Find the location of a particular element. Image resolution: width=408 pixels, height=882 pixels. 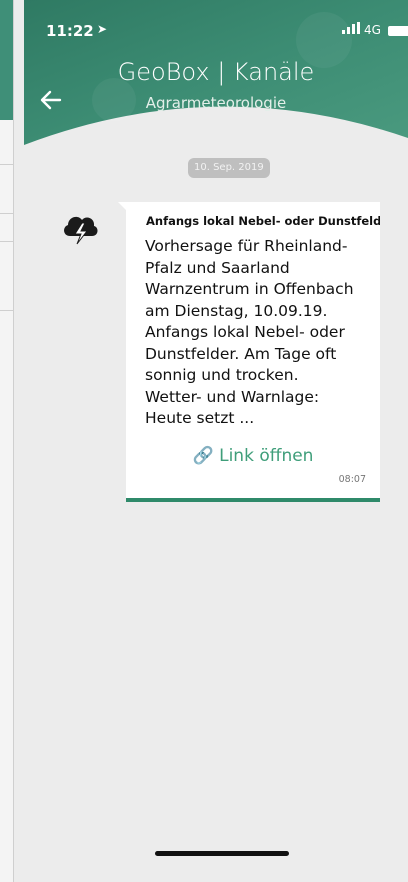

battery-icon is located at coordinates (398, 31).